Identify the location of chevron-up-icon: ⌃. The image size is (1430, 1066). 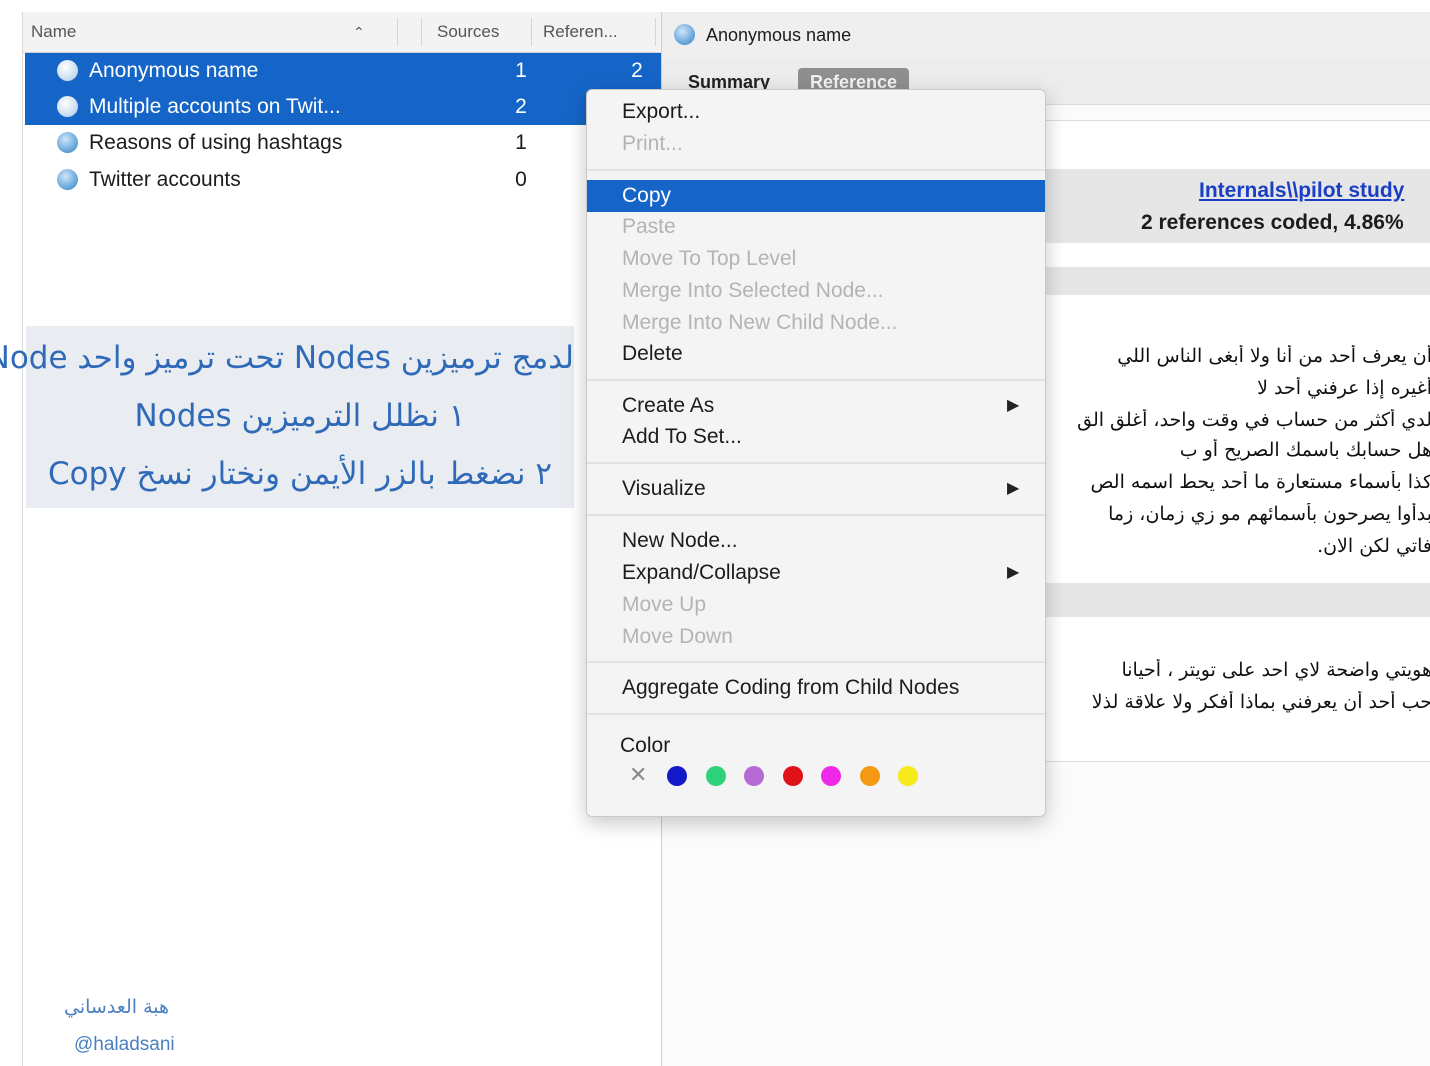
(359, 32).